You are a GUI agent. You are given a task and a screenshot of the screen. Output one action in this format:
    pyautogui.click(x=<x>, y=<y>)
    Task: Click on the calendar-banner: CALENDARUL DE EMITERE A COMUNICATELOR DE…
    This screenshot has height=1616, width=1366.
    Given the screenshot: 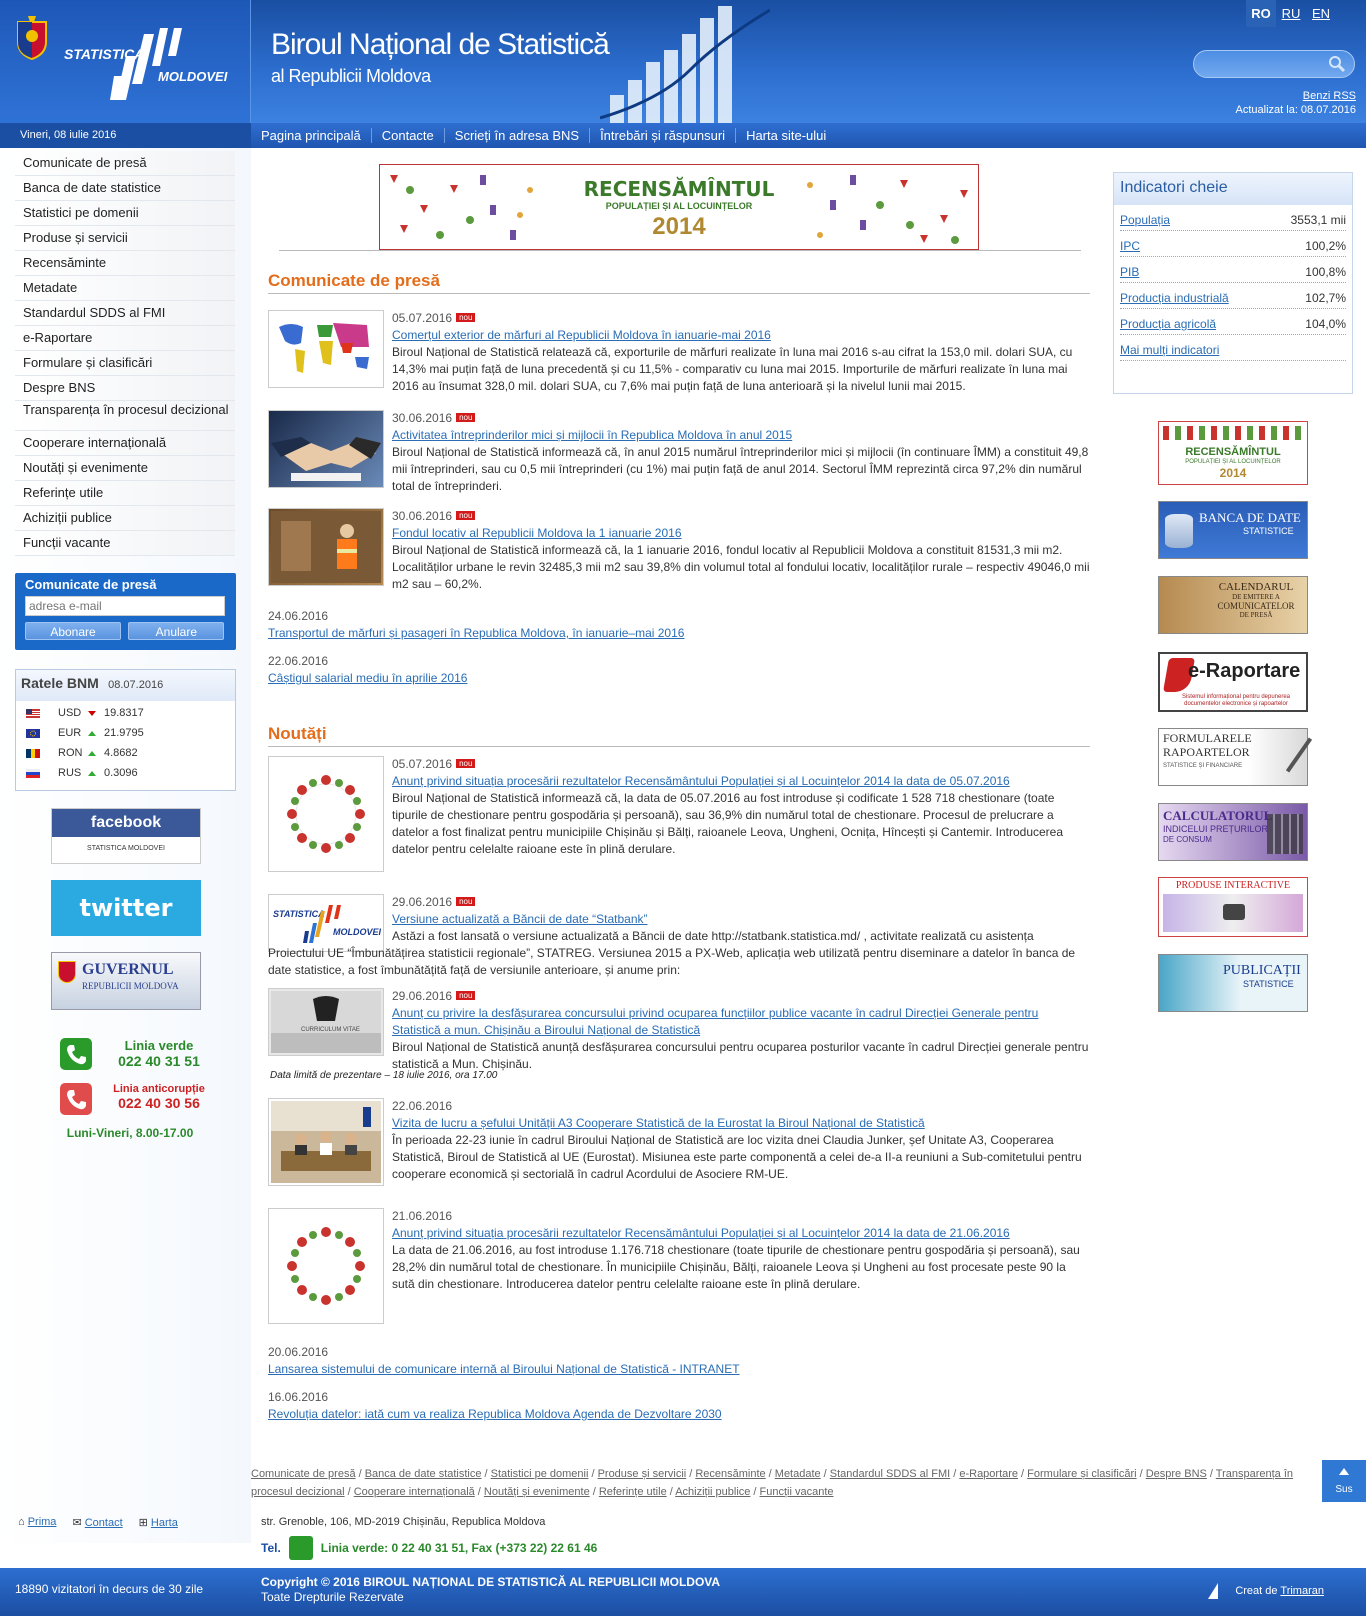 What is the action you would take?
    pyautogui.click(x=1233, y=605)
    